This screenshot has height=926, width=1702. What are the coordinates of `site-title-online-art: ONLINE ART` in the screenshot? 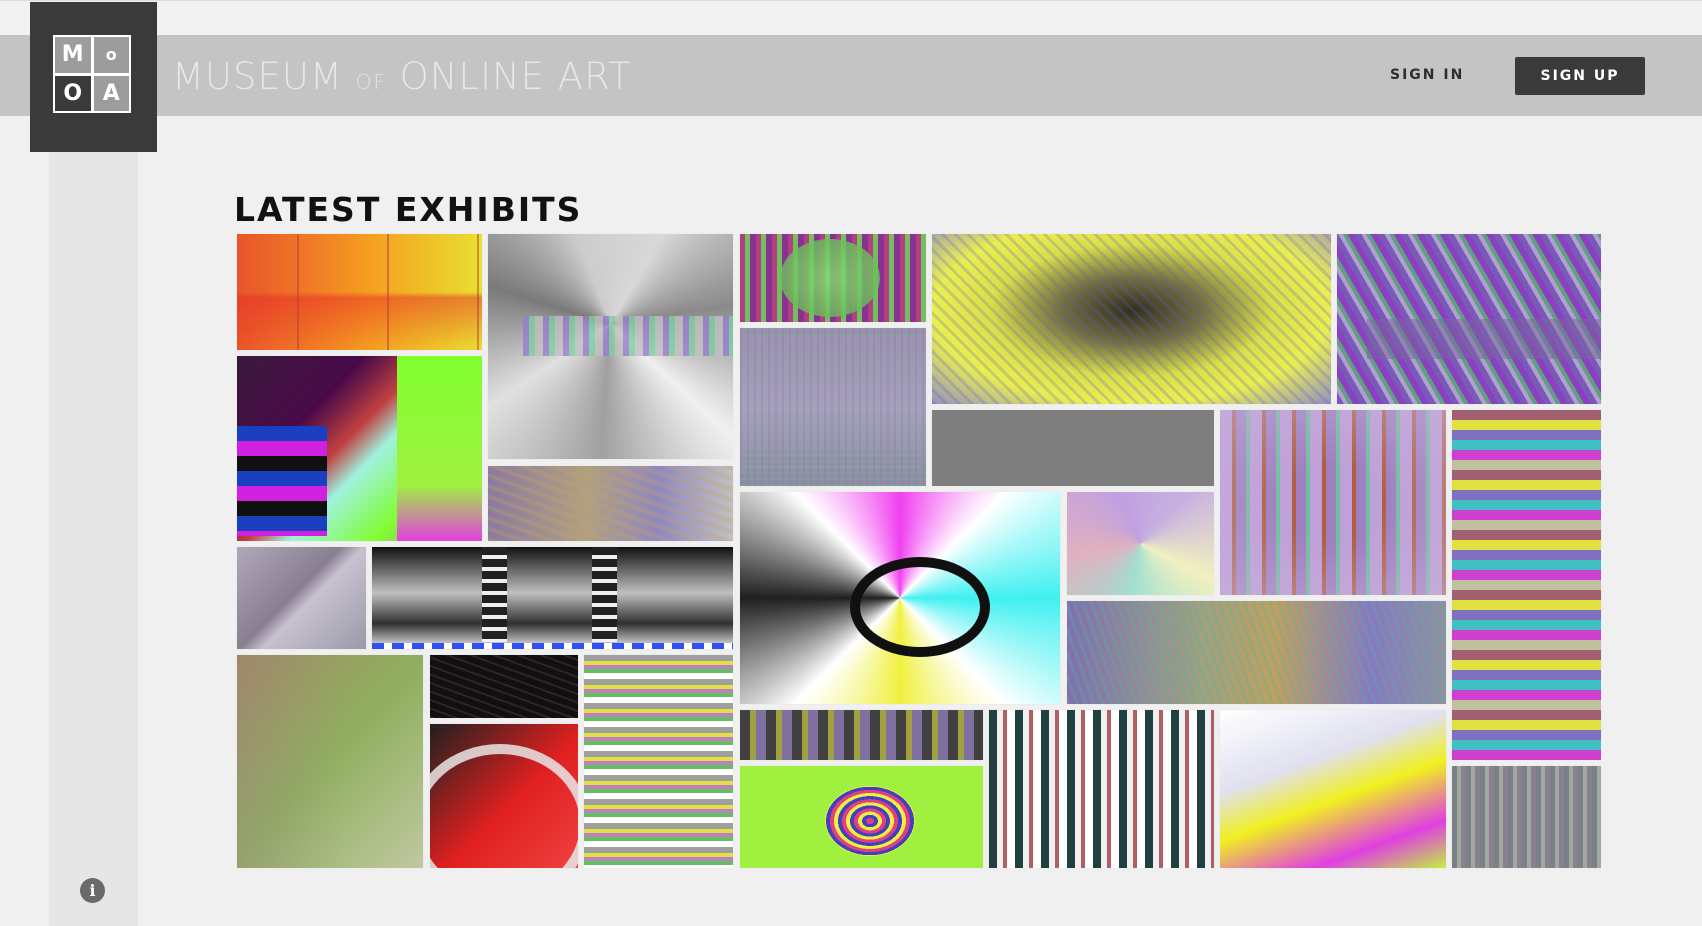 It's located at (515, 76).